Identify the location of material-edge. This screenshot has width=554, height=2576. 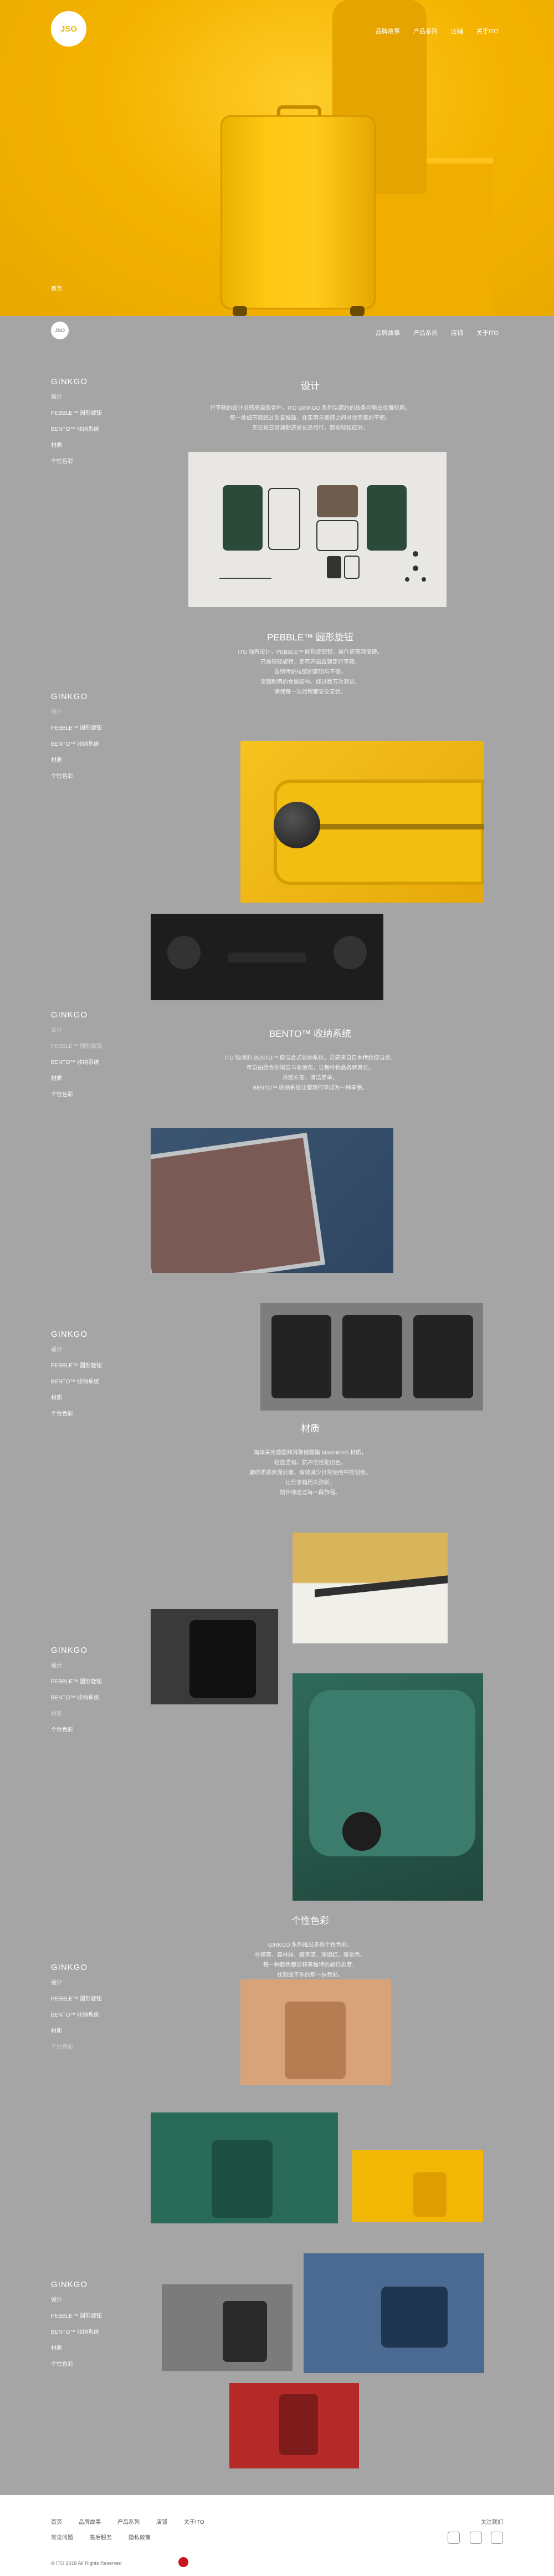
(381, 1586).